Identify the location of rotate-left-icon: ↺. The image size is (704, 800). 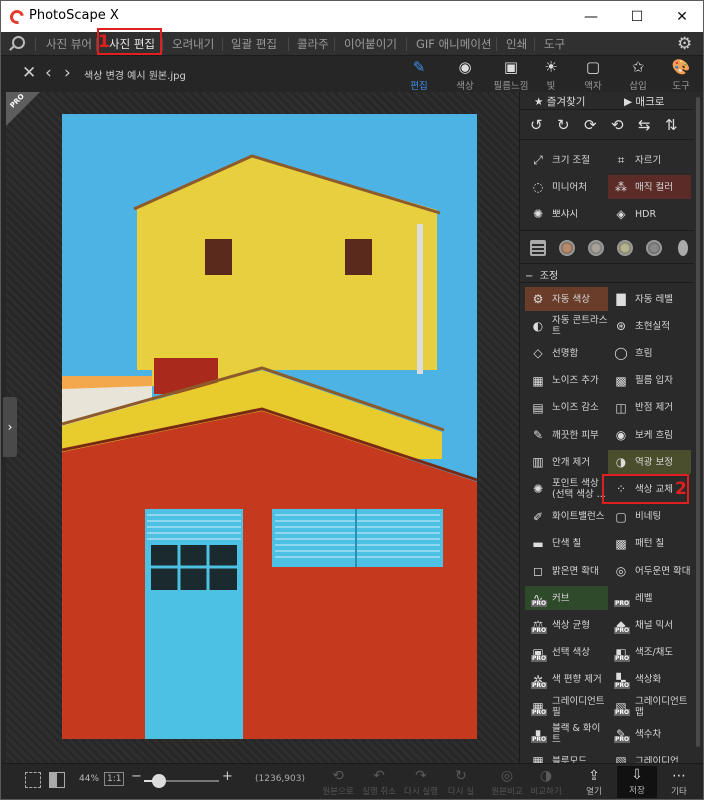
(536, 125).